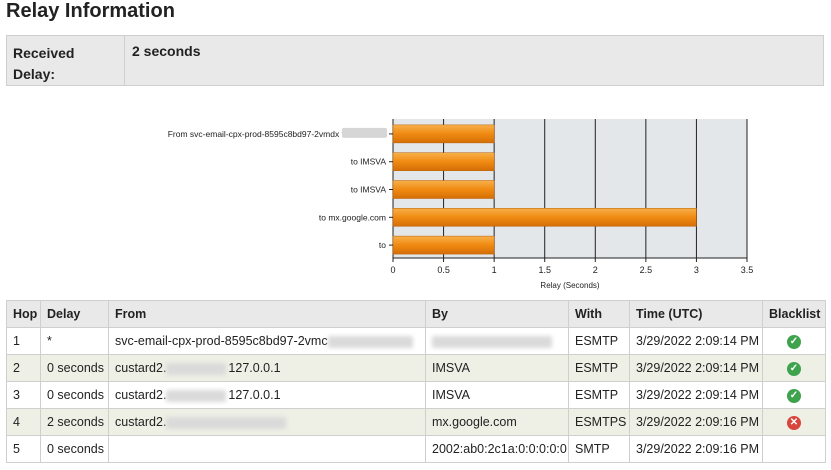 The width and height of the screenshot is (831, 470). I want to click on x-tick-label: 3, so click(696, 270).